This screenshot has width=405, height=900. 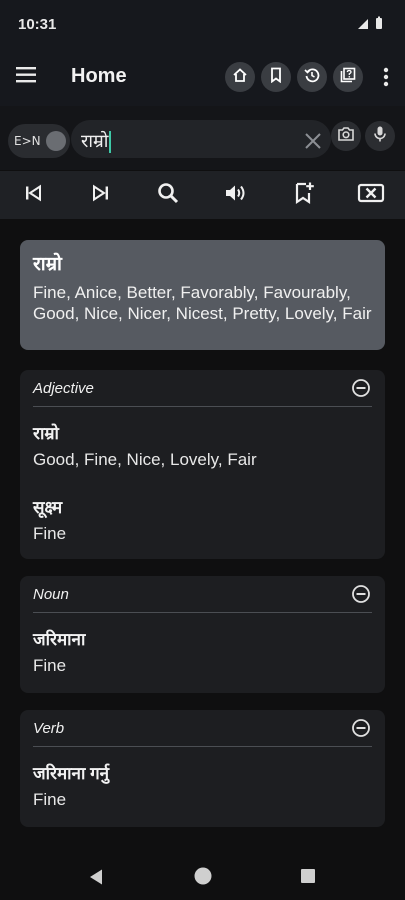 What do you see at coordinates (308, 878) in the screenshot?
I see `recents-icon` at bounding box center [308, 878].